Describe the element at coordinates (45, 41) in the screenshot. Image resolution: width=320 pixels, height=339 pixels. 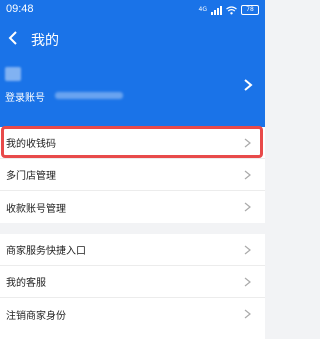
I see `page-title: 我的` at that location.